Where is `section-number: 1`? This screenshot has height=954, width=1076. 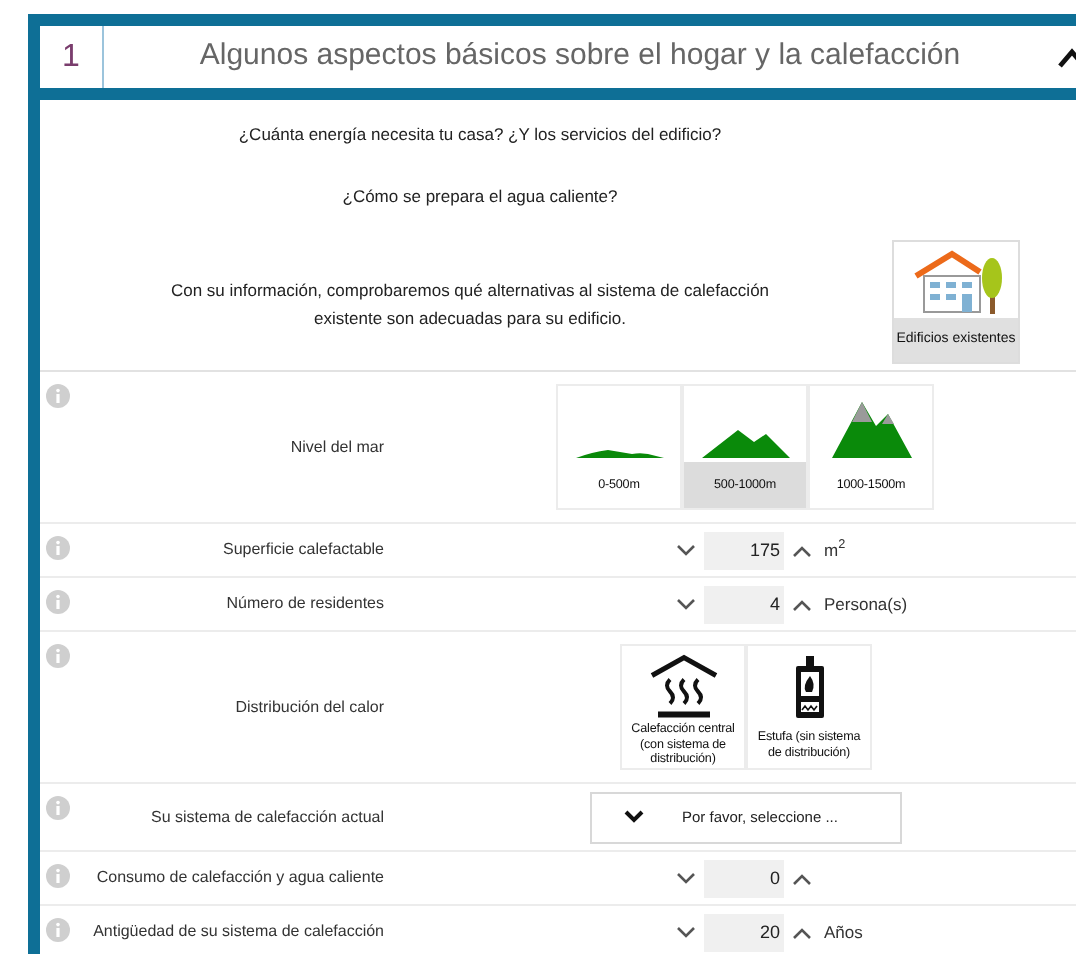
section-number: 1 is located at coordinates (72, 57).